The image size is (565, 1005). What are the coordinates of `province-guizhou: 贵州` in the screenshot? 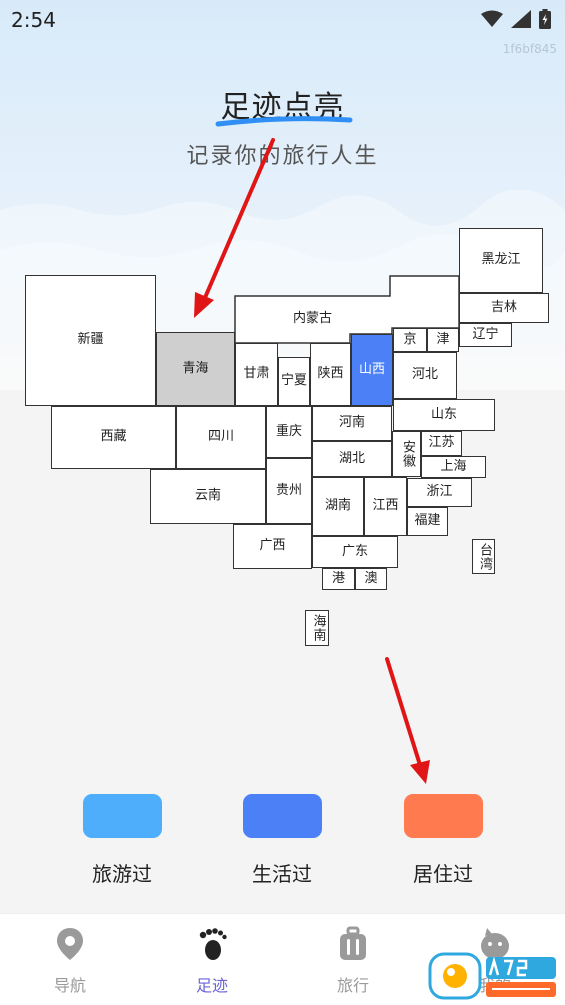 It's located at (289, 491).